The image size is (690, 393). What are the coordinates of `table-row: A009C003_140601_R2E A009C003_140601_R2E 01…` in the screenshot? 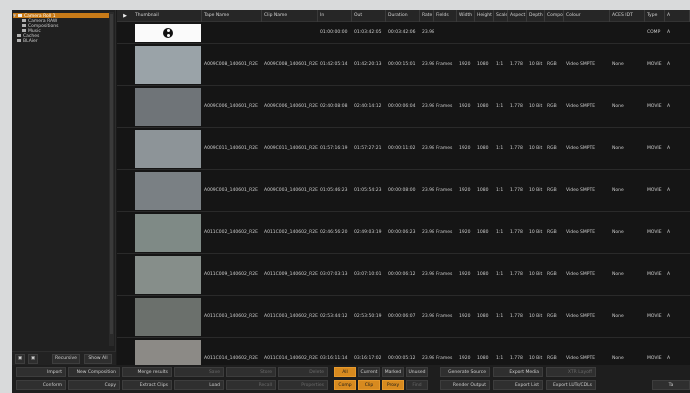 It's located at (403, 191).